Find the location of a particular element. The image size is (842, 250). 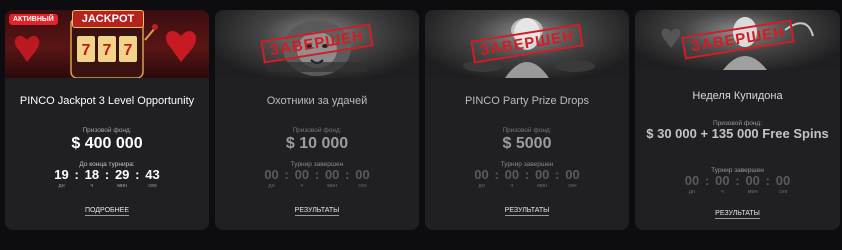

prize-fund-value: $ 10 000 is located at coordinates (317, 143).